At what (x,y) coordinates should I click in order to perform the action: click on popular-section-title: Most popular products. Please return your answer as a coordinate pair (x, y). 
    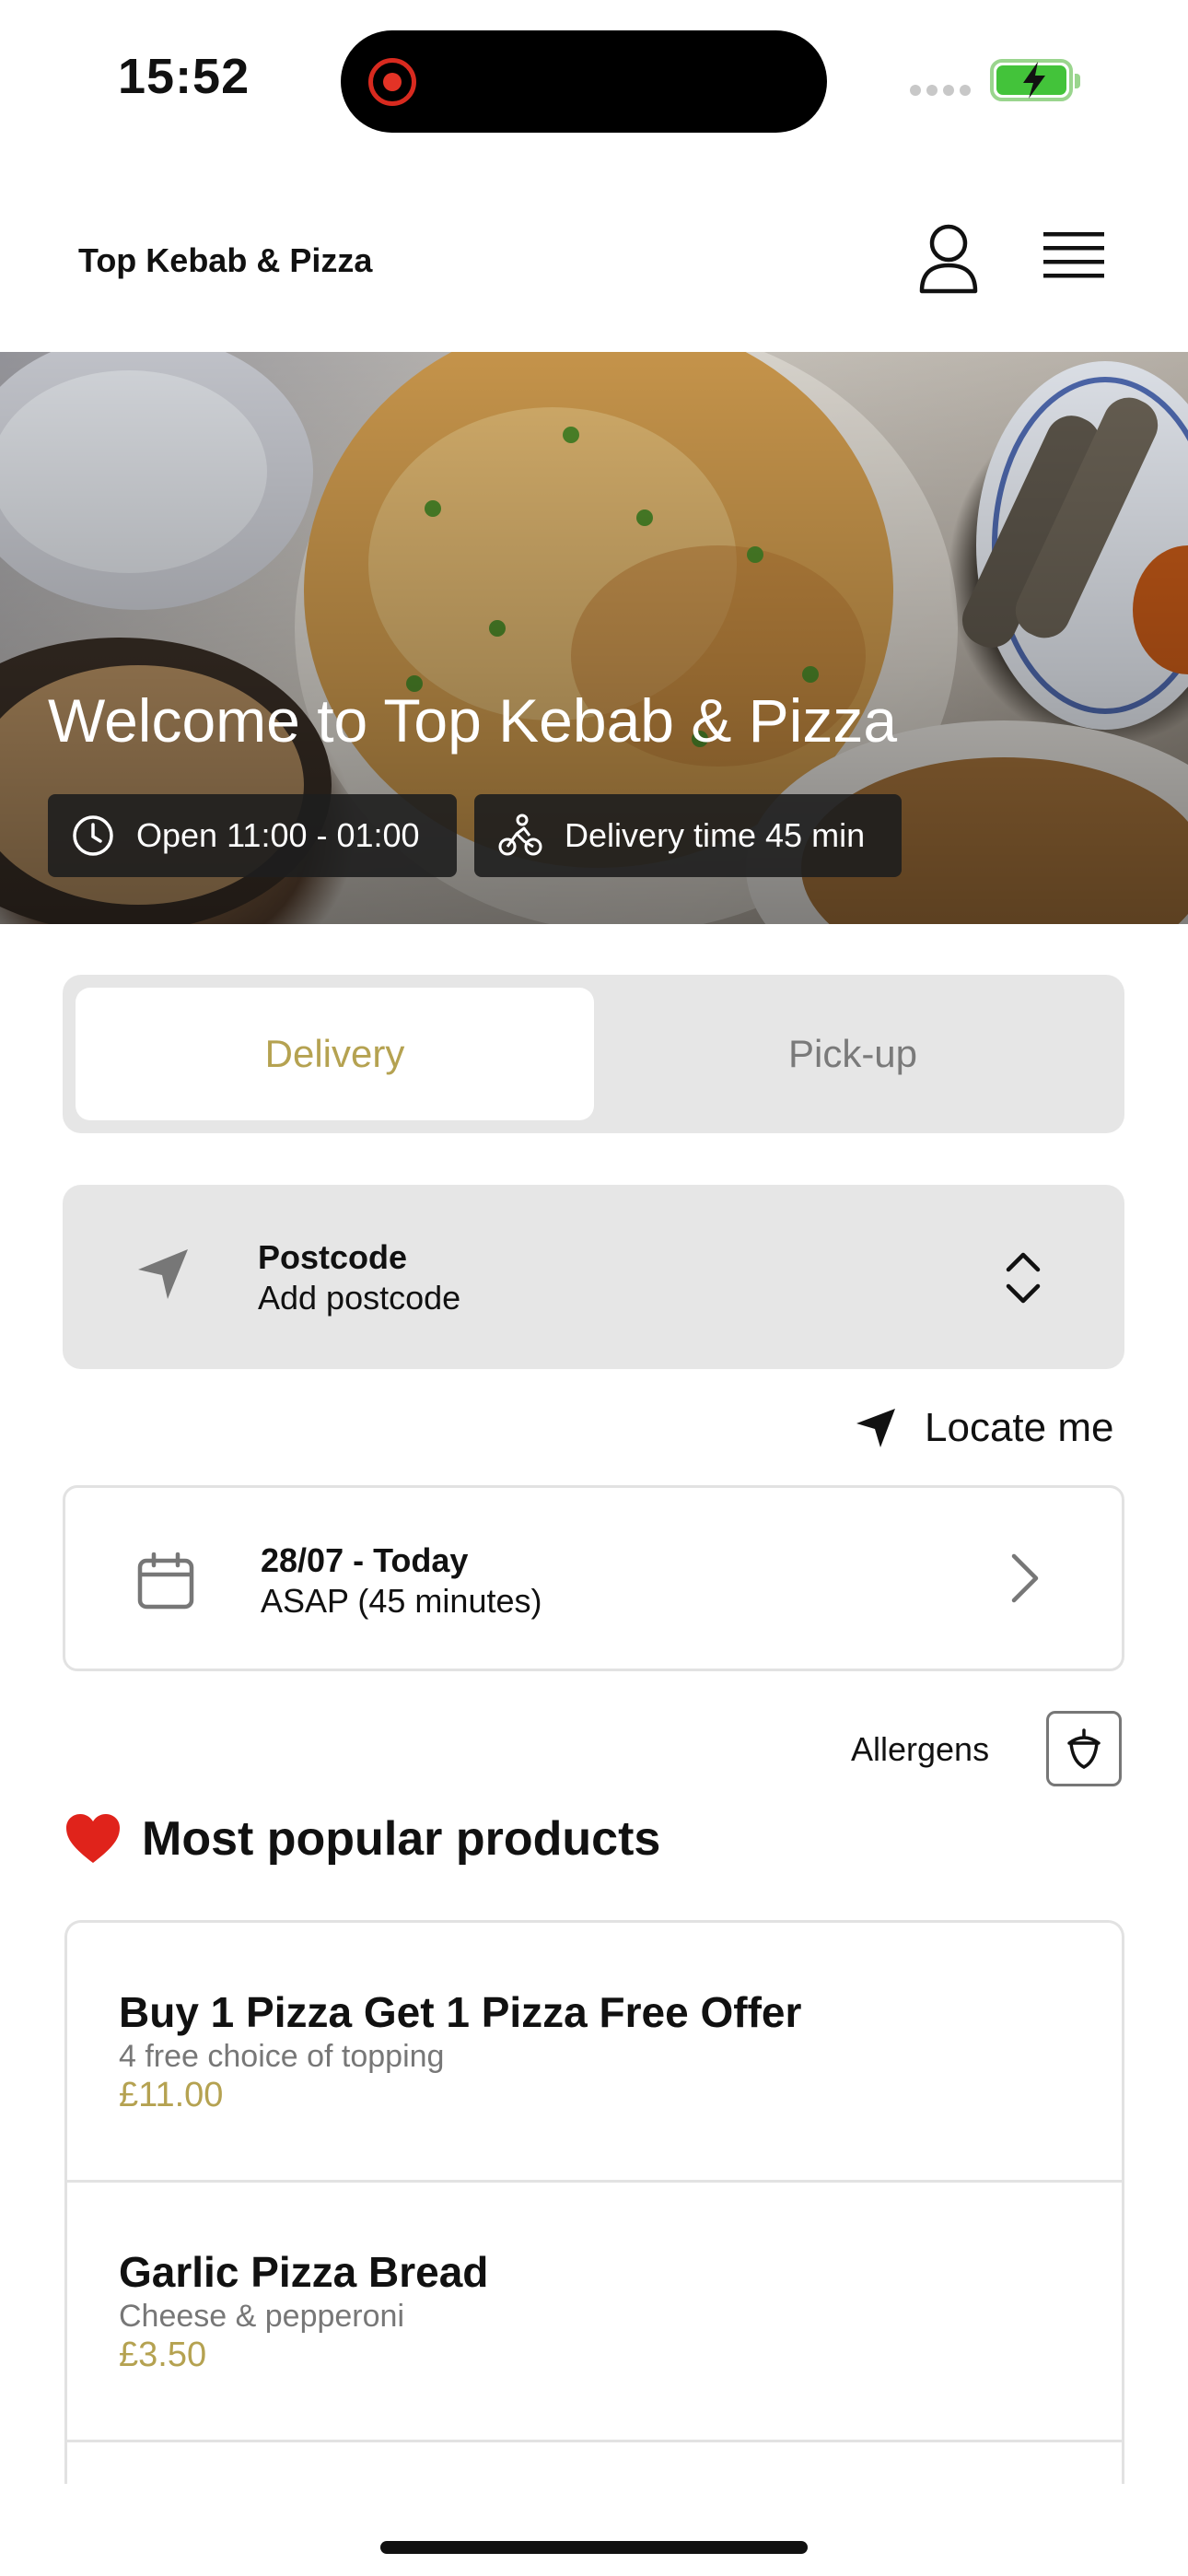
    Looking at the image, I should click on (362, 1839).